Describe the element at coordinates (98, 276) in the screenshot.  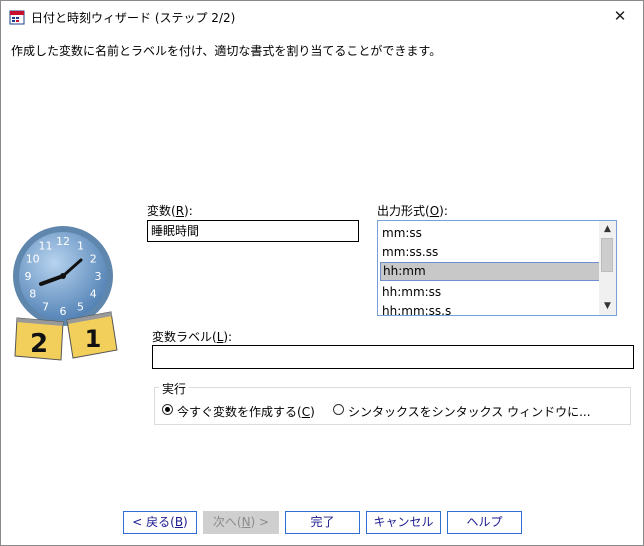
I see `dial-number: 3` at that location.